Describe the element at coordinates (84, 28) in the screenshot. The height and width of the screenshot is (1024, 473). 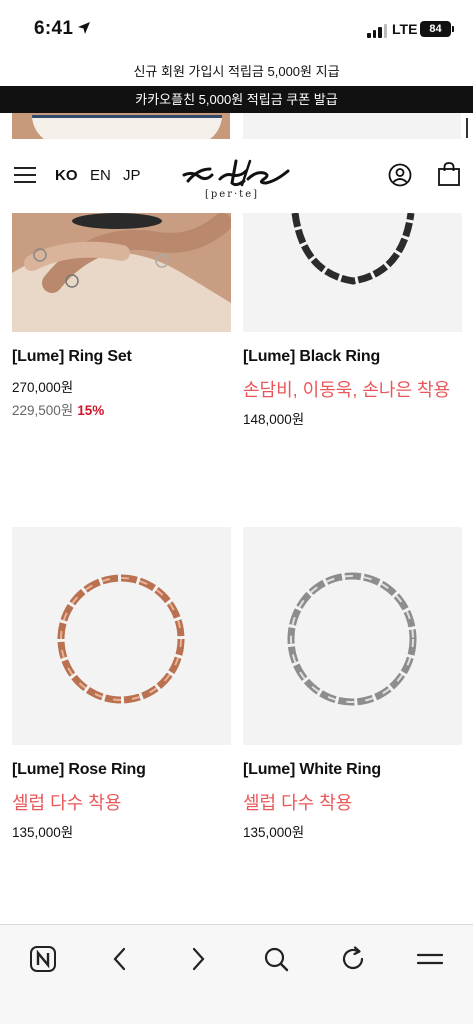
I see `location-arrow-icon` at that location.